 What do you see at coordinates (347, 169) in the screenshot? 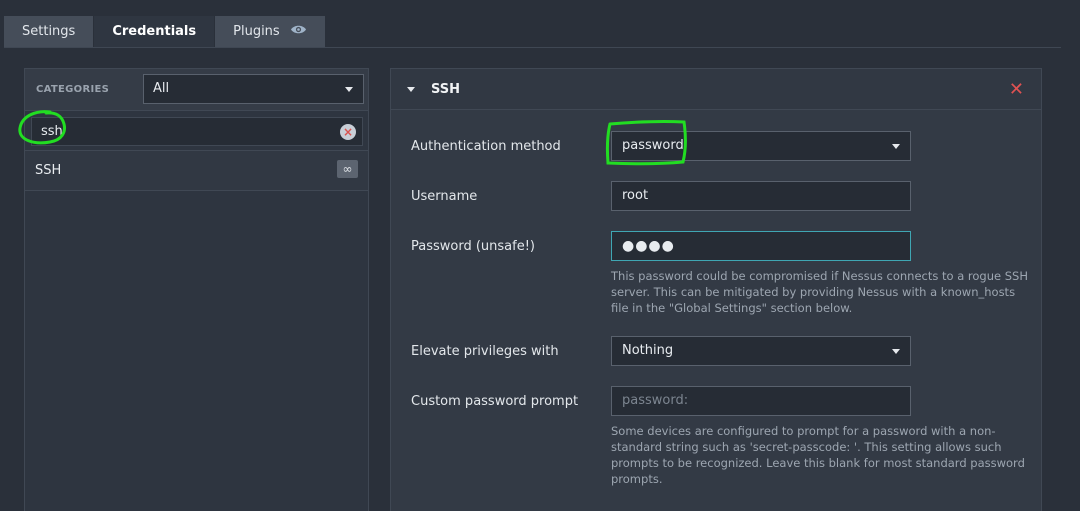
I see `infinity-badge: ∞` at bounding box center [347, 169].